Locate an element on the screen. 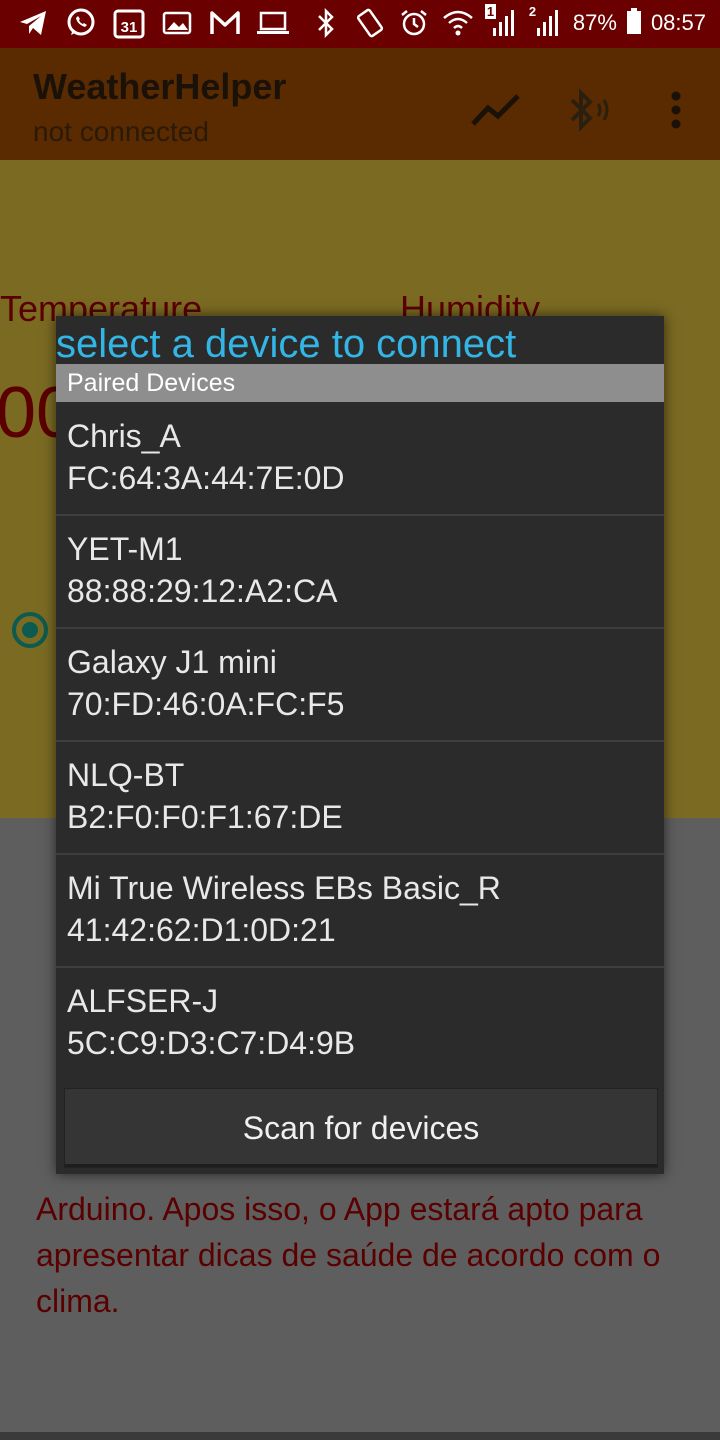 This screenshot has height=1440, width=720. device-item: Chris_A FC:64:3A:44:7E:0D is located at coordinates (360, 459).